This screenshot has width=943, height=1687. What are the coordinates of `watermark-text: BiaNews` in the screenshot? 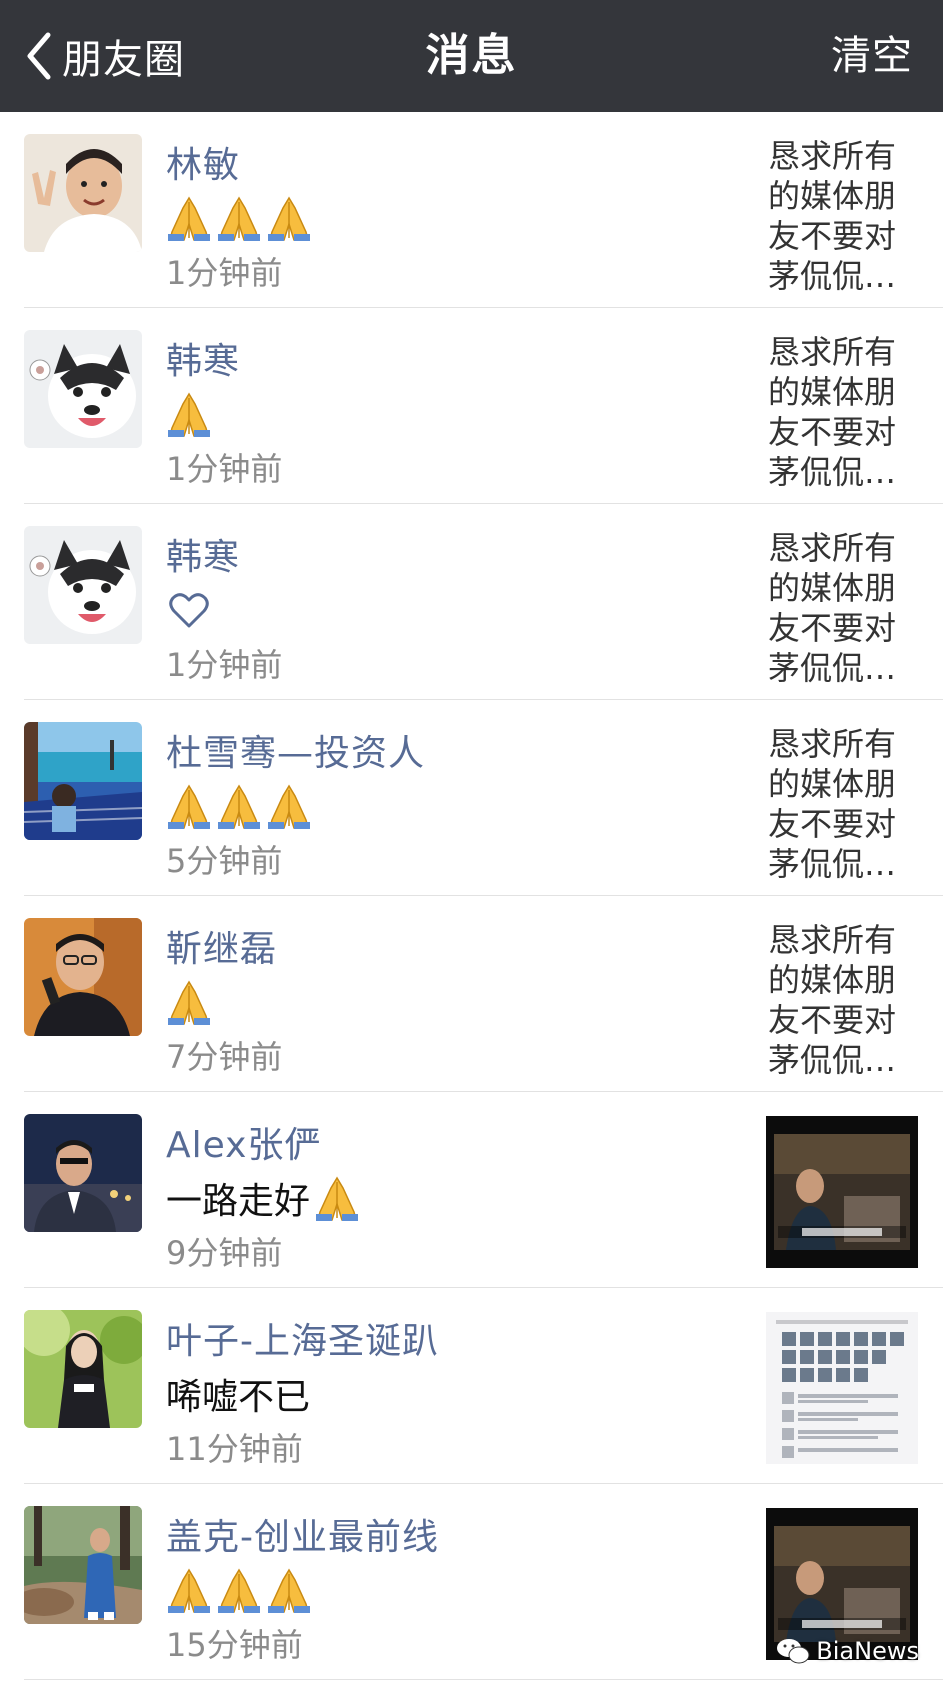 It's located at (867, 1651).